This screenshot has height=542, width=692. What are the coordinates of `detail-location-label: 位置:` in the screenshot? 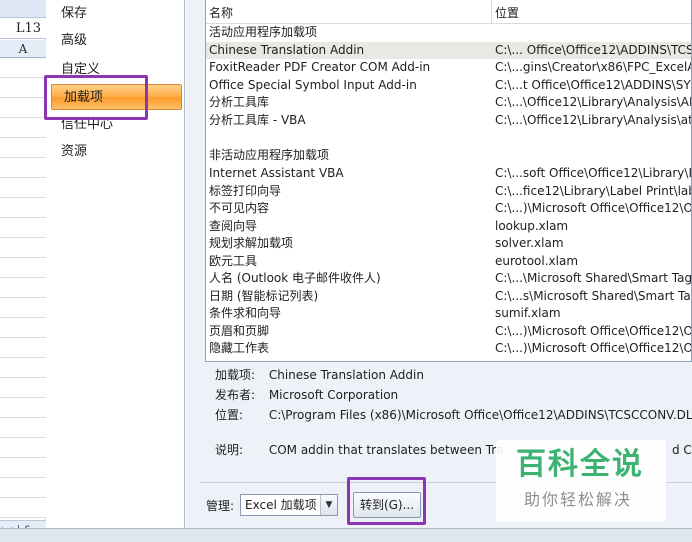 It's located at (229, 415).